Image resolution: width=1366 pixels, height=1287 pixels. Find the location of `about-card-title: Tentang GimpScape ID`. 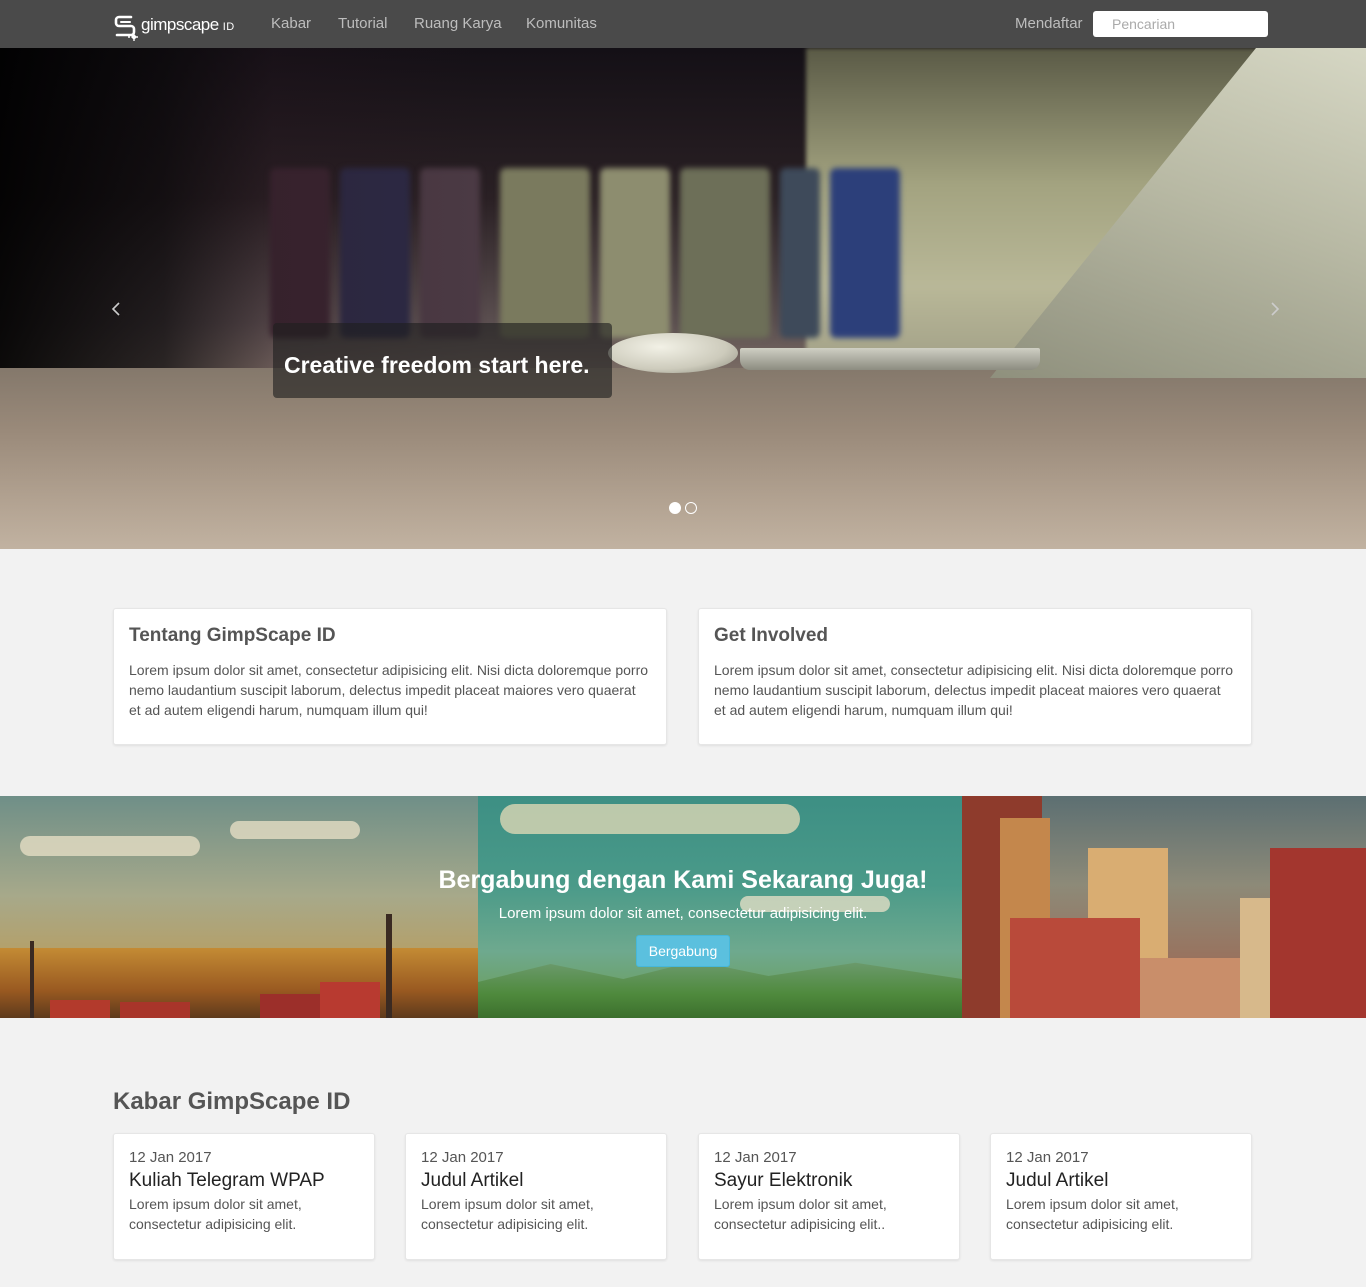

about-card-title: Tentang GimpScape ID is located at coordinates (232, 635).